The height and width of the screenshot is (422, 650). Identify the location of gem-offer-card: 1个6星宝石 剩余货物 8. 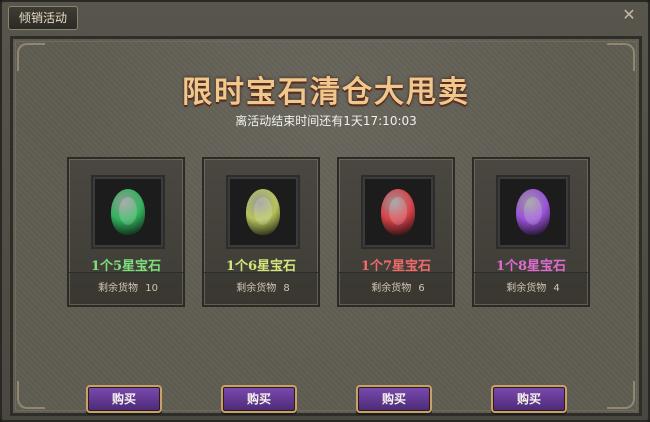
(261, 232).